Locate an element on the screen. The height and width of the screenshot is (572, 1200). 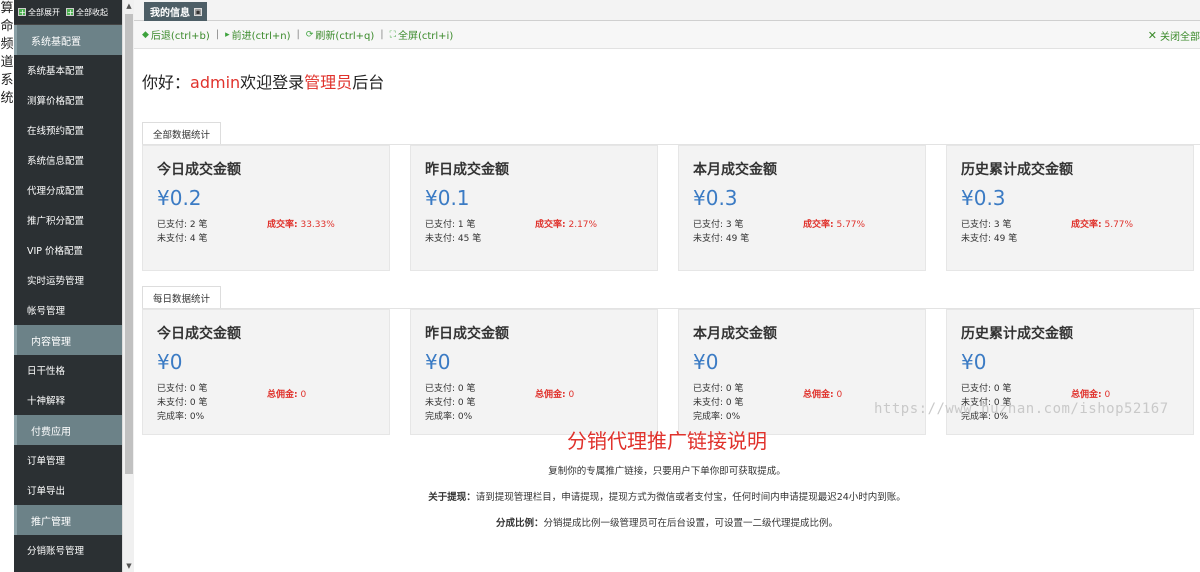
sidebar-item-basic-config: 系统基本配置 is located at coordinates (68, 70).